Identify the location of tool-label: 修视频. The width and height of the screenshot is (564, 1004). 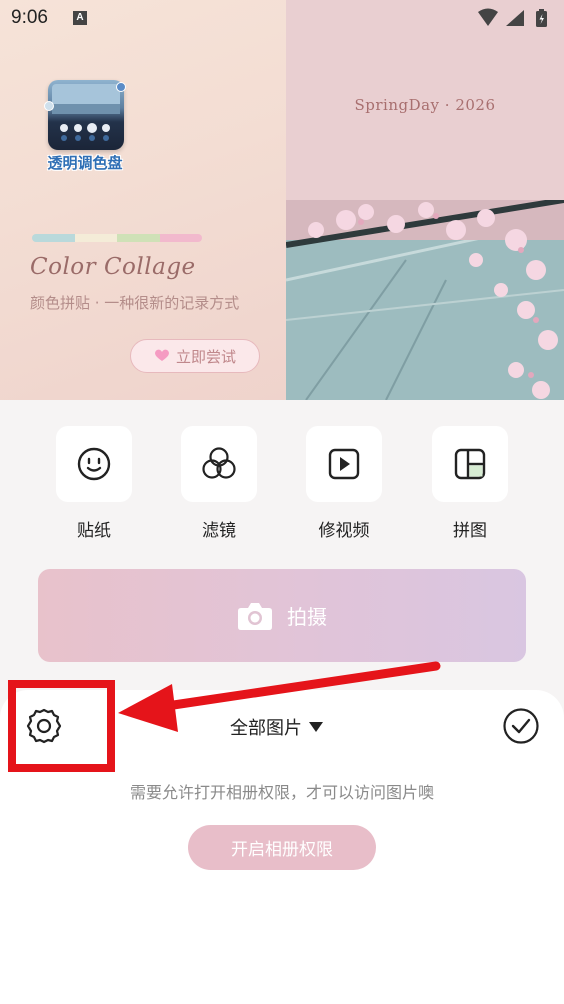
(344, 531).